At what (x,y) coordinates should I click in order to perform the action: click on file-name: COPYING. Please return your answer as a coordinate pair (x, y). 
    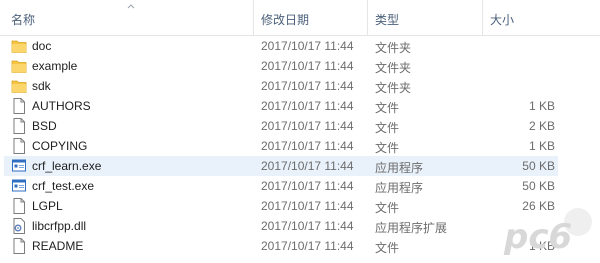
    Looking at the image, I should click on (60, 146).